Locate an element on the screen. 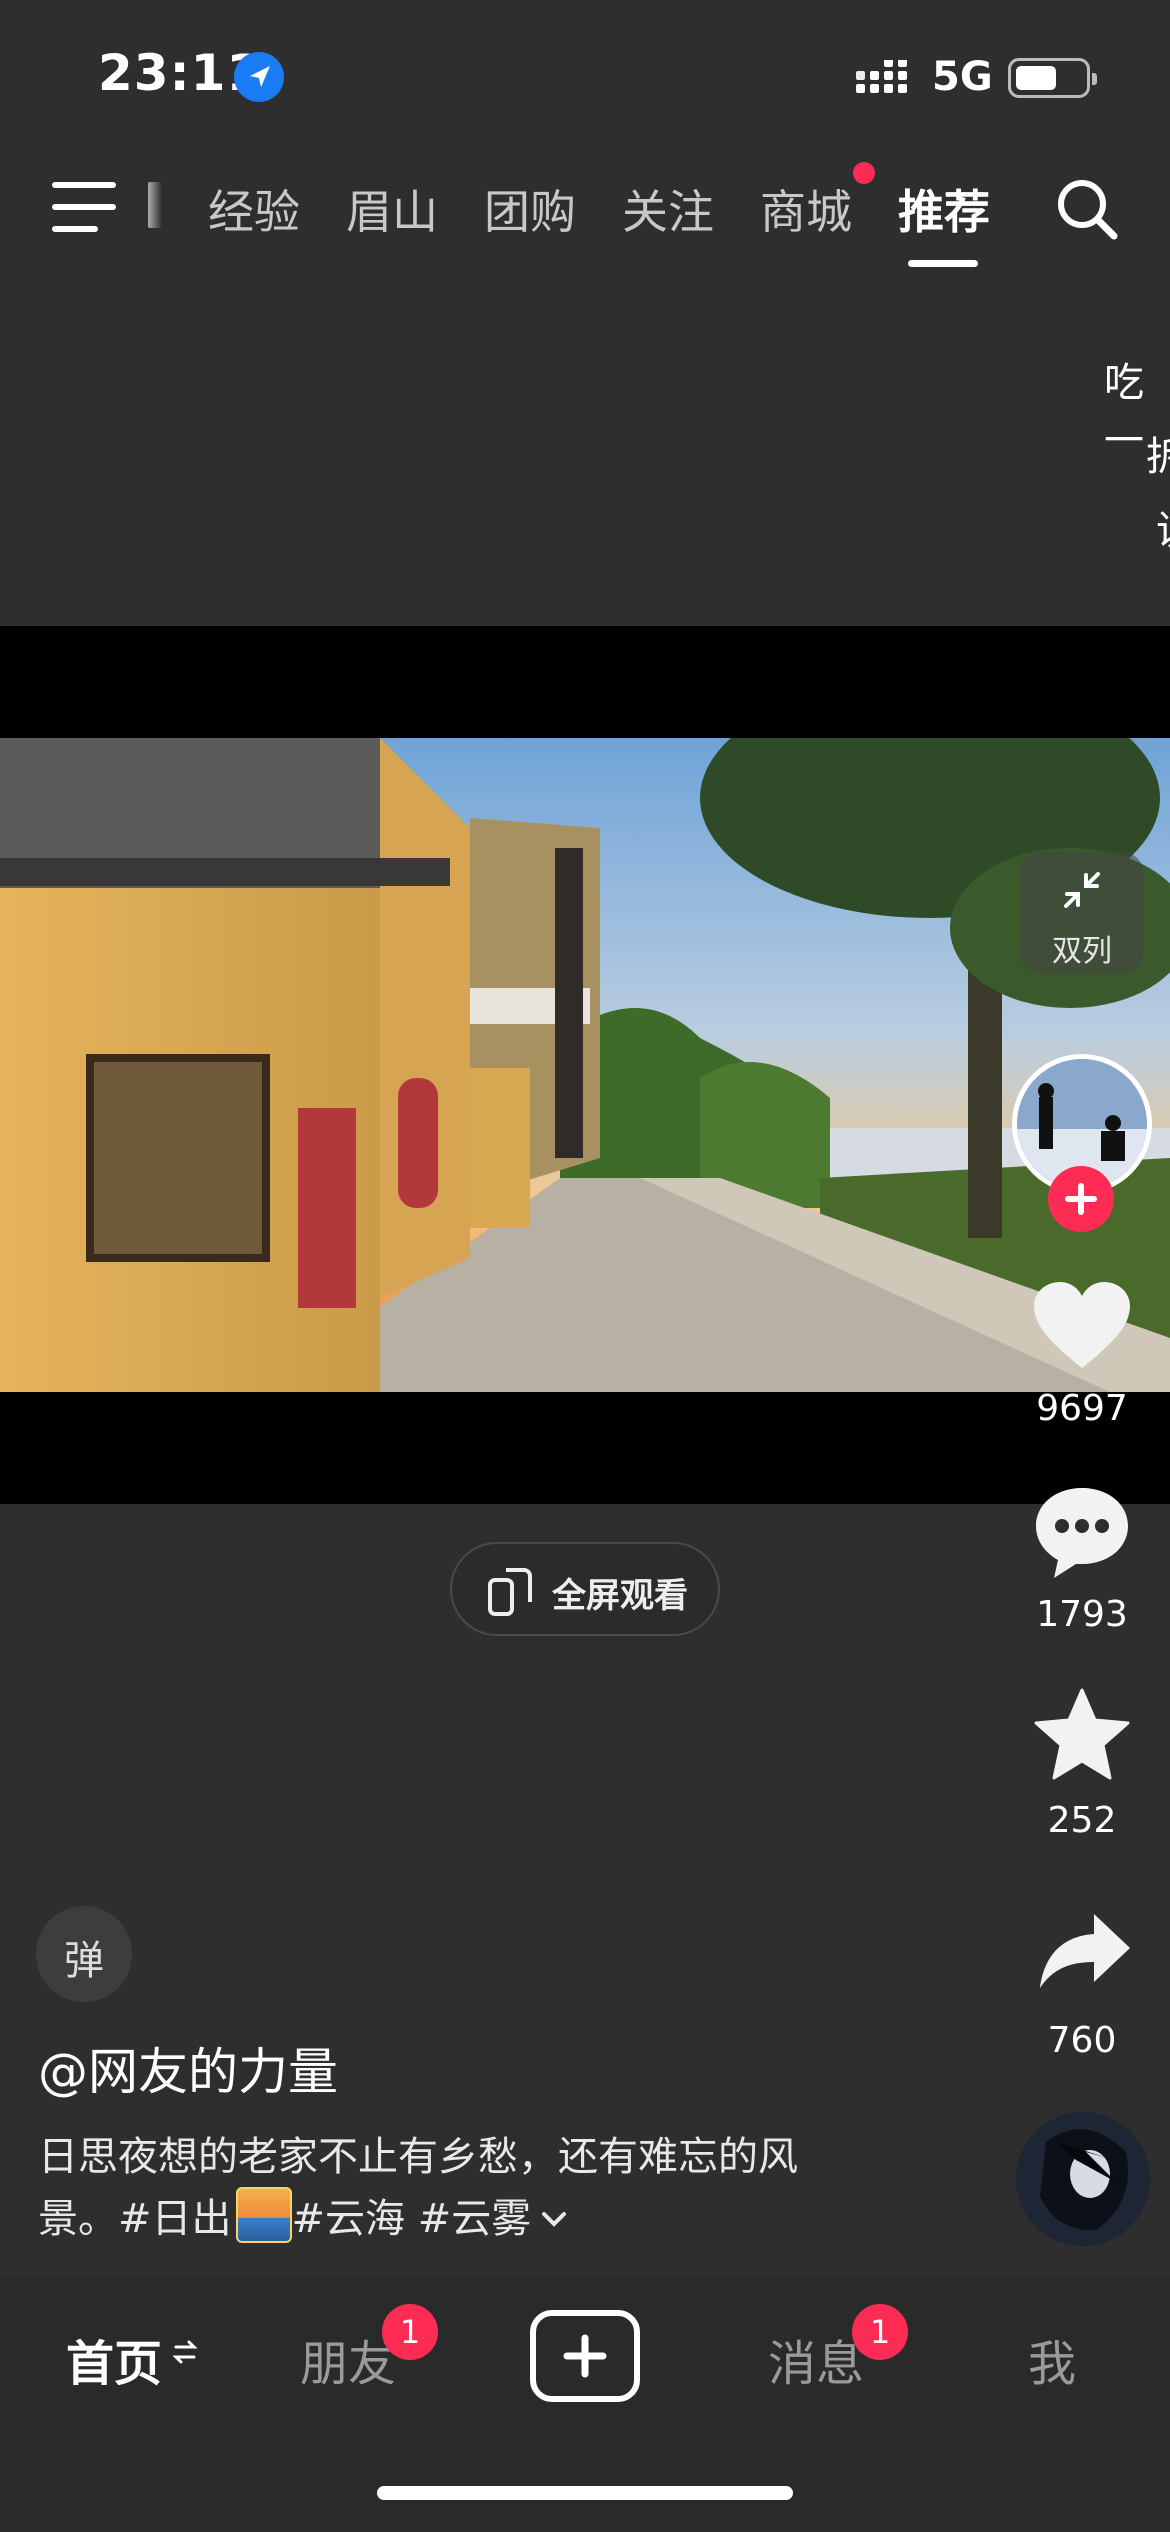 This screenshot has height=2532, width=1170. fullscreen-label: 全屏观看 is located at coordinates (620, 1596).